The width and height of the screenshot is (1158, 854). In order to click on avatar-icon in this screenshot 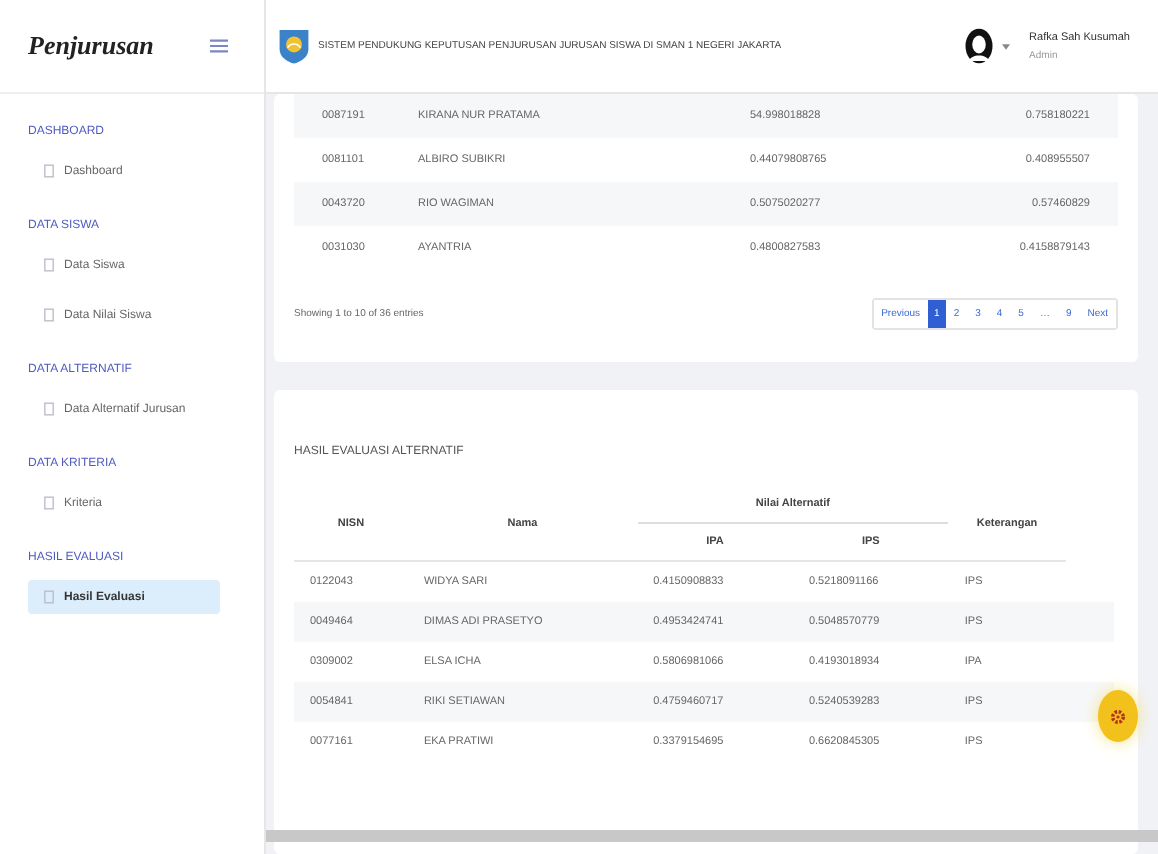, I will do `click(978, 46)`.